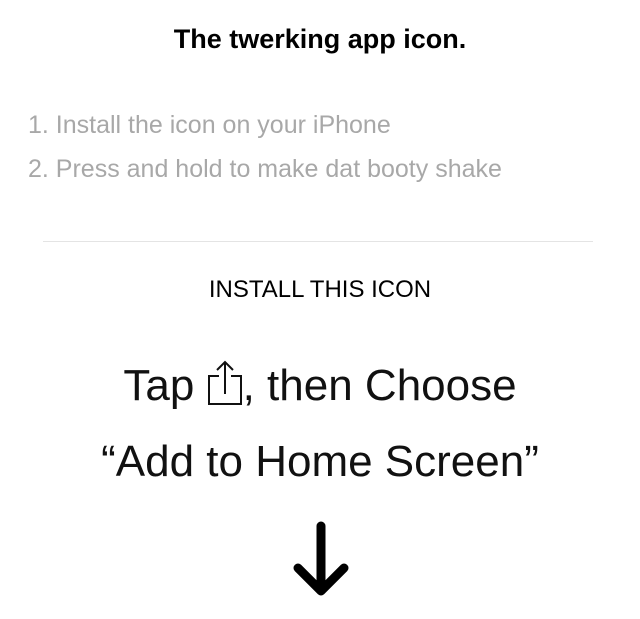 Image resolution: width=640 pixels, height=619 pixels. Describe the element at coordinates (320, 461) in the screenshot. I see `instruction-line-2: “Add to Home Screen”` at that location.